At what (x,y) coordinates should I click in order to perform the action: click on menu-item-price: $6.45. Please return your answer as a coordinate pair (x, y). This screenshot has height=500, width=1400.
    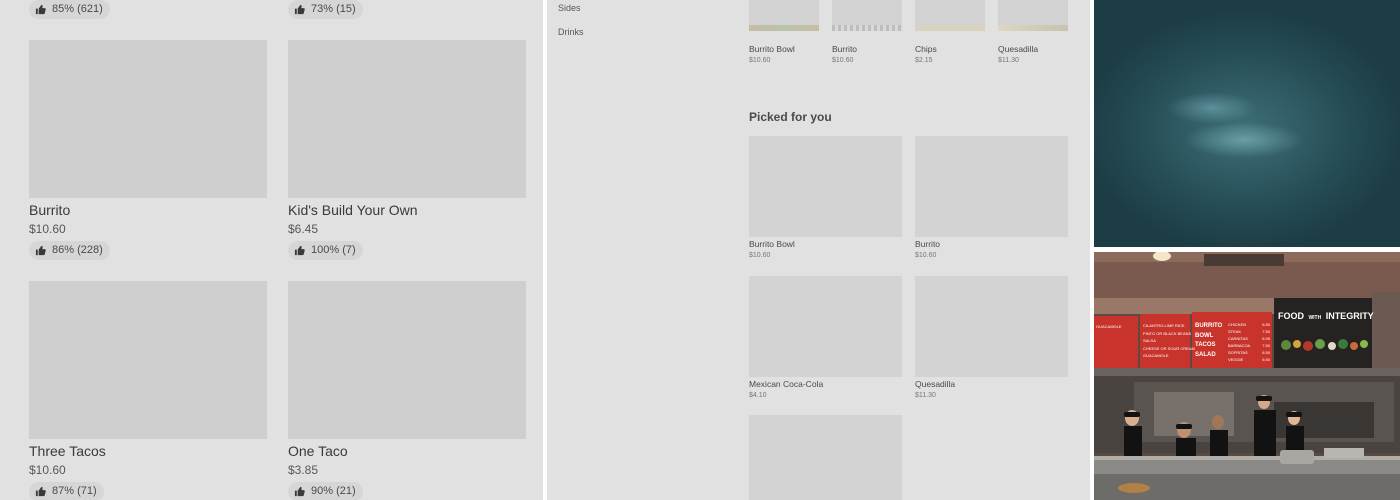
    Looking at the image, I should click on (303, 229).